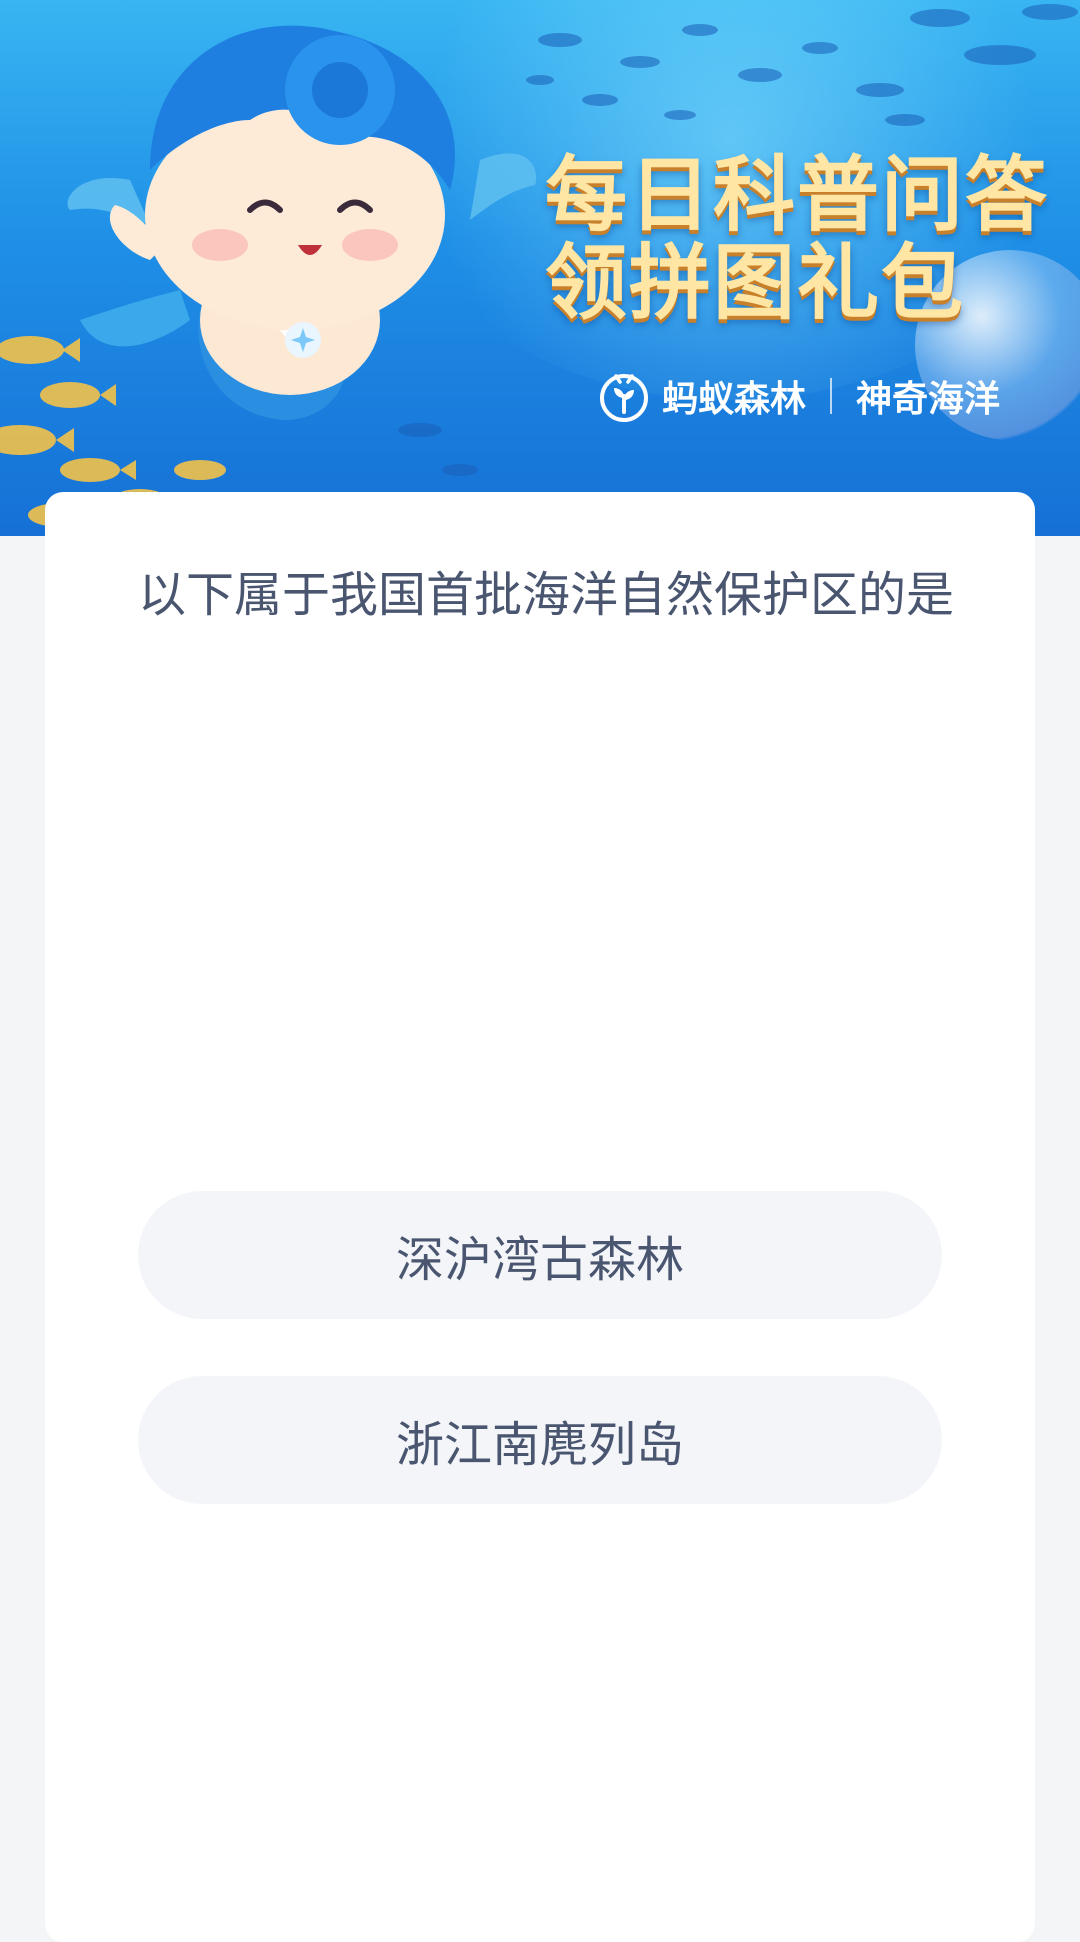  I want to click on banner-title-line-2: 领拼图礼包, so click(755, 283).